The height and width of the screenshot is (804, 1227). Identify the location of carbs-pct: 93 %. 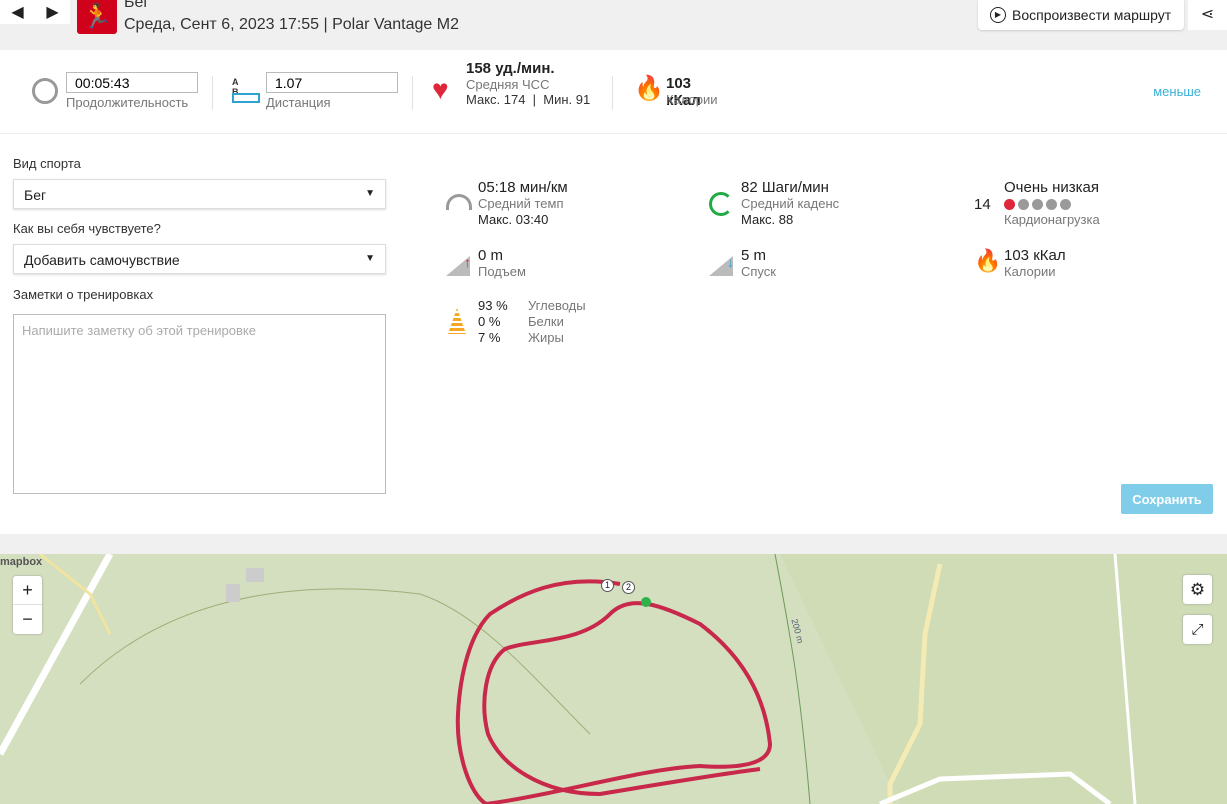
(493, 305).